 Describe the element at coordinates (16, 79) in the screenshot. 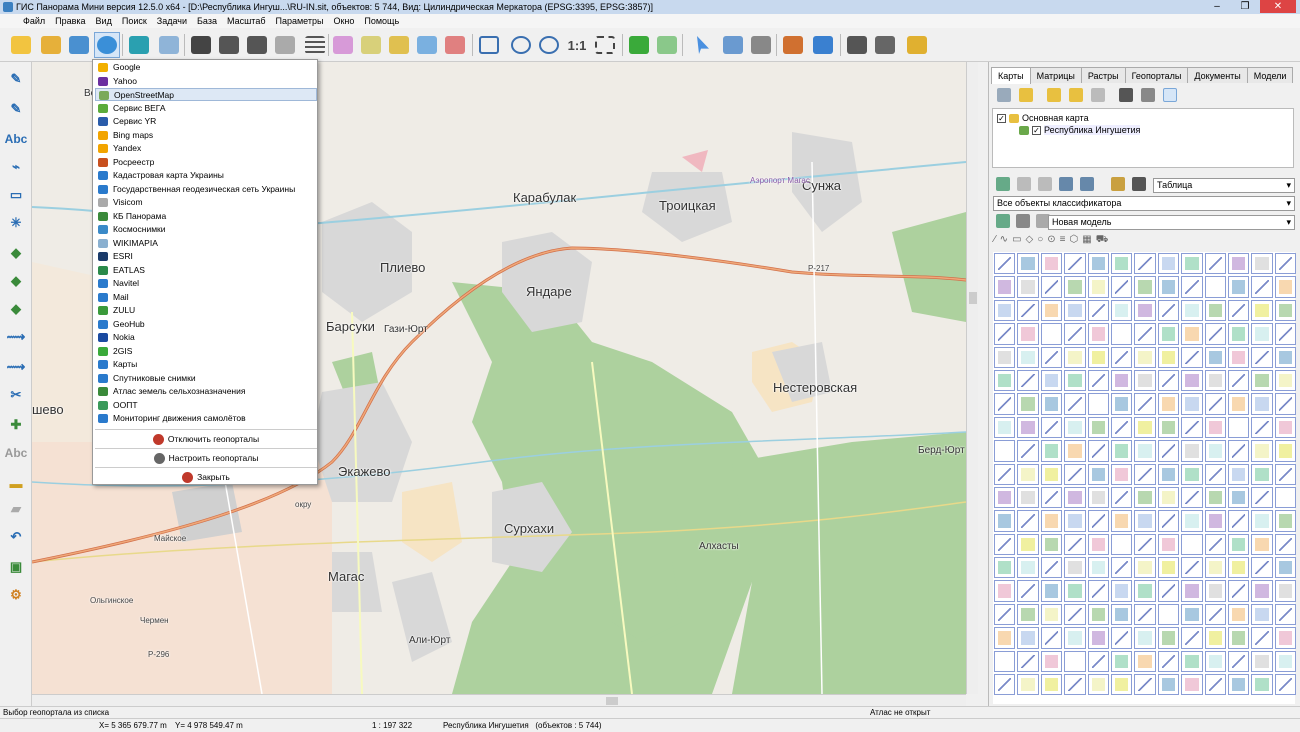

I see `pencil-icon: ✎` at that location.